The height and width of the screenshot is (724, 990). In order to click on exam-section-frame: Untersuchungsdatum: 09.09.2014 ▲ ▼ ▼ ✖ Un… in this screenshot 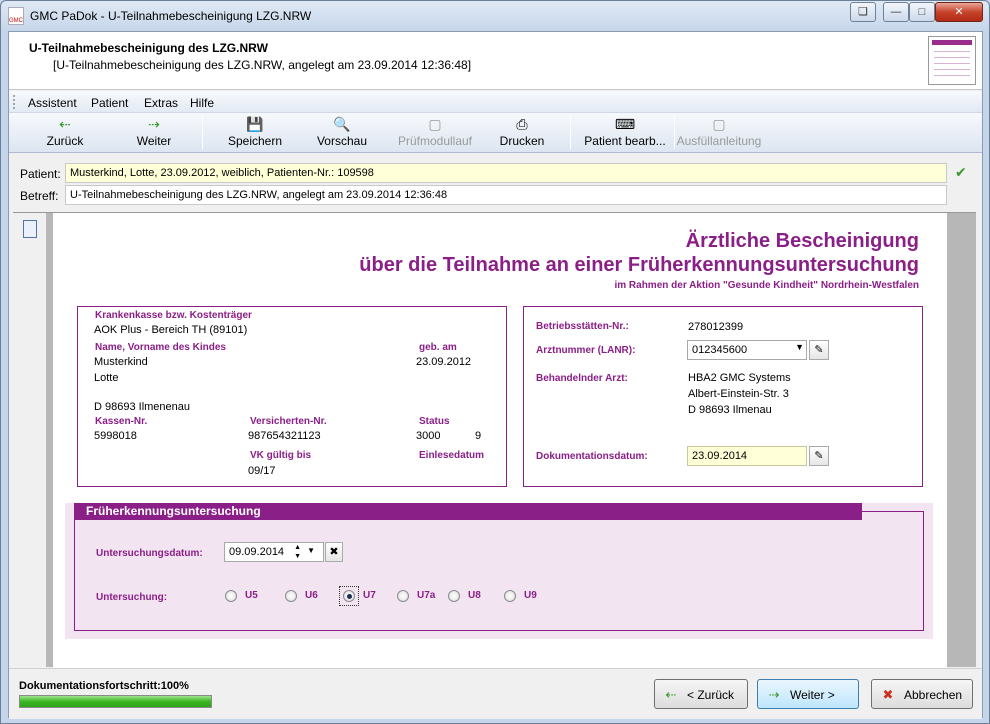, I will do `click(499, 571)`.